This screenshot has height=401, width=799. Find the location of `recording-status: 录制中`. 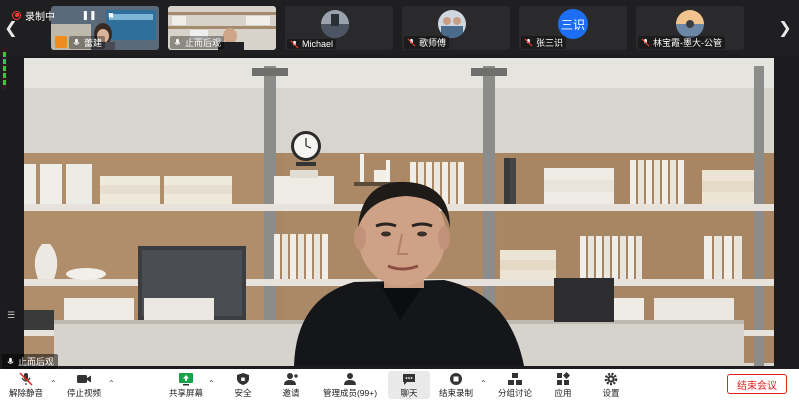

recording-status: 录制中 is located at coordinates (40, 17).